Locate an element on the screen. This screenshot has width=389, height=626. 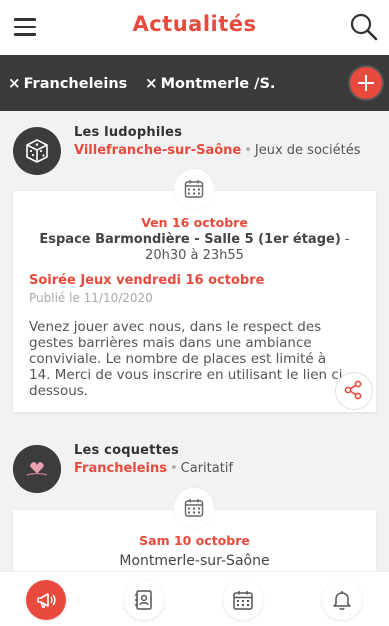
contacts-book-icon is located at coordinates (143, 600).